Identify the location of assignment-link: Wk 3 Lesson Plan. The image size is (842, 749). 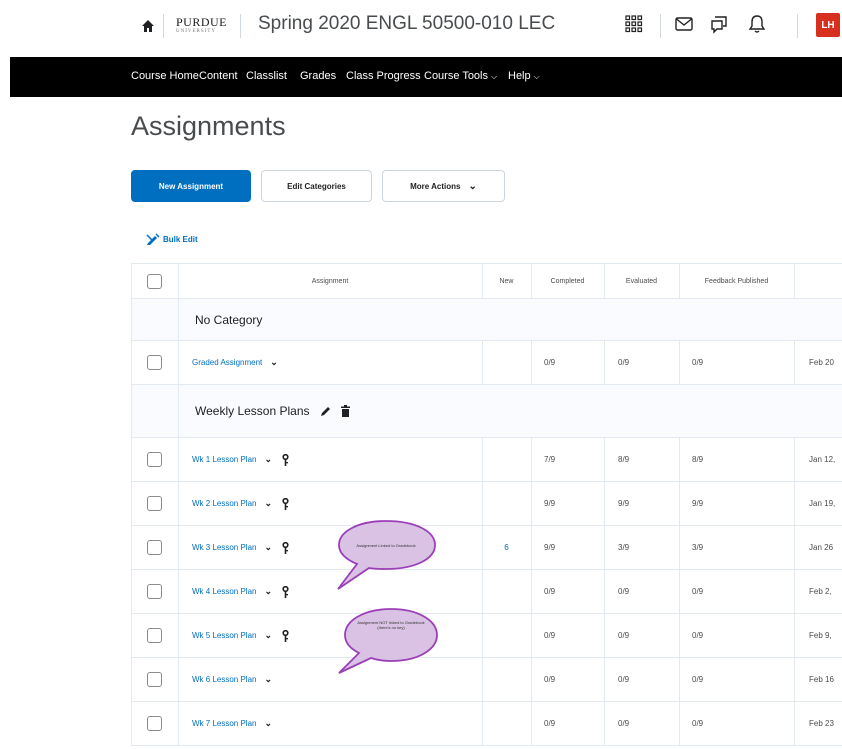
(224, 547).